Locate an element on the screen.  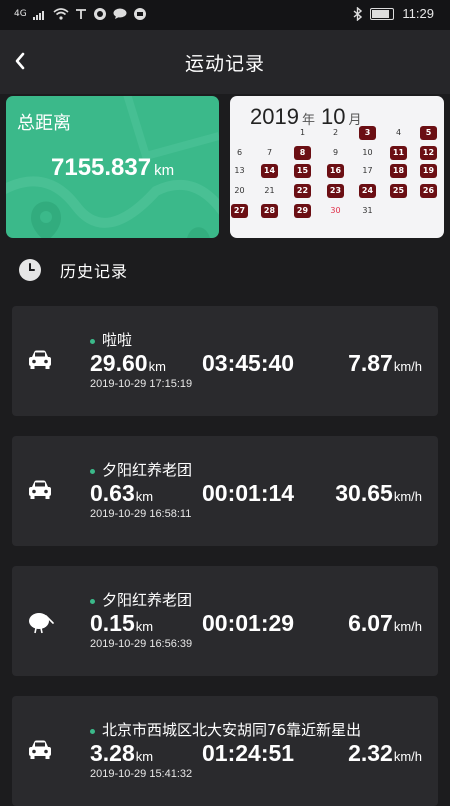
record-datetime: 2019-10-29 15:41:32 is located at coordinates (141, 774).